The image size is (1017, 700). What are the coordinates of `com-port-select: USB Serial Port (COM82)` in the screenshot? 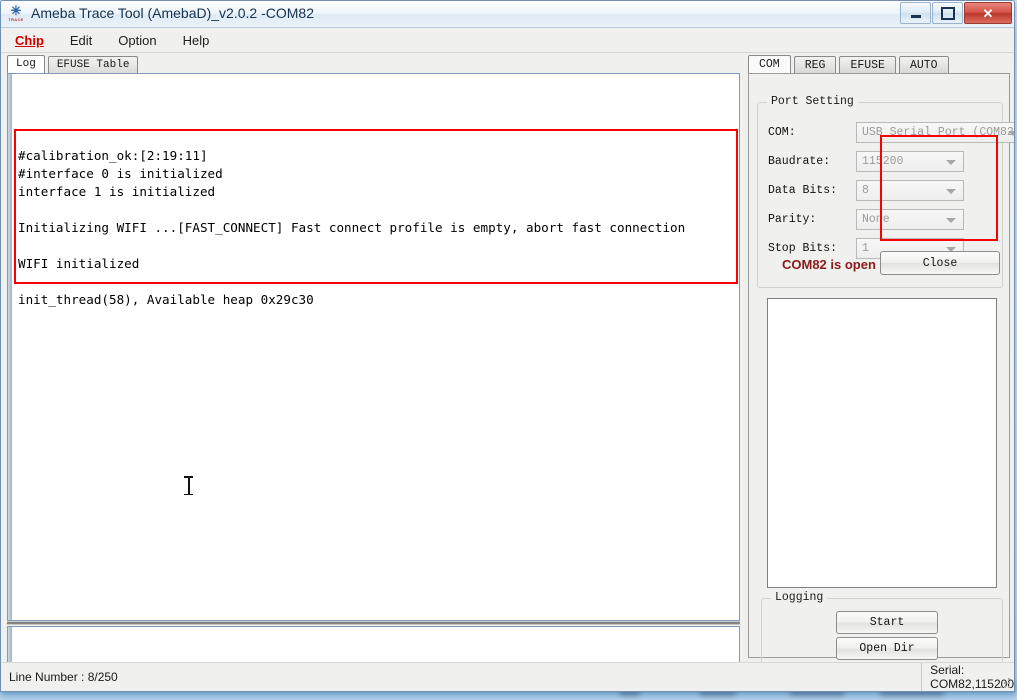 It's located at (935, 132).